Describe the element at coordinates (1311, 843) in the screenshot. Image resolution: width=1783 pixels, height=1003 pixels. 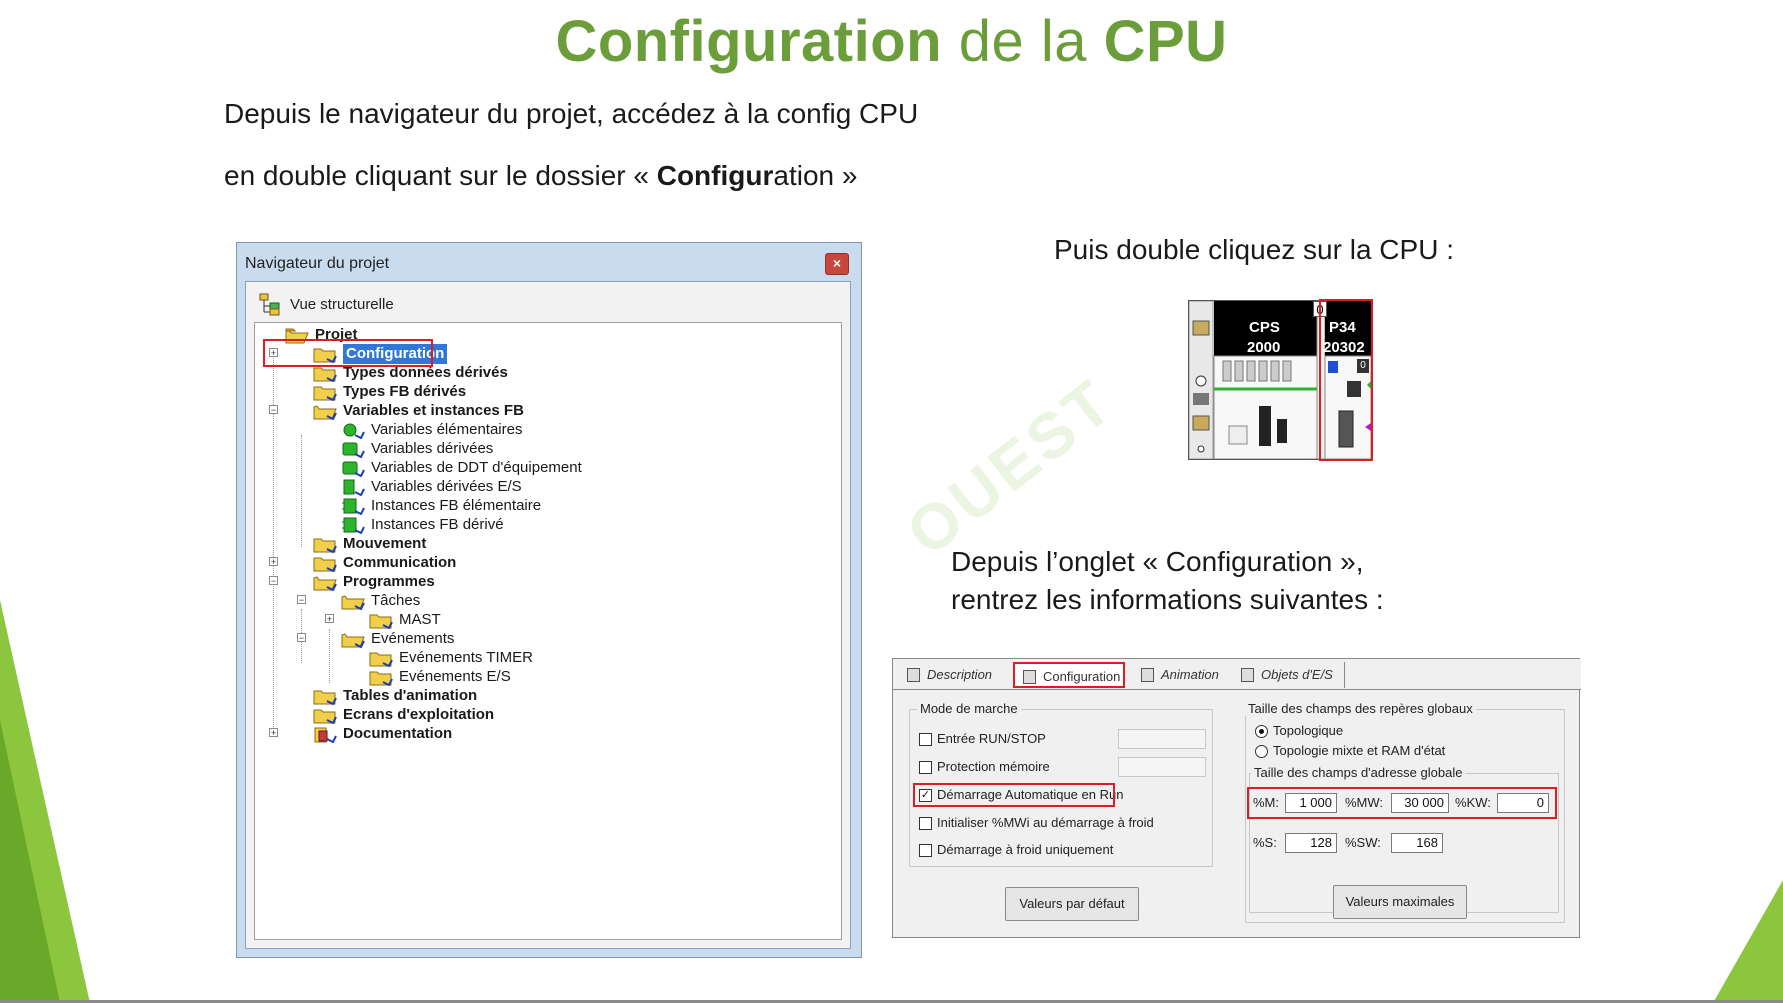
I see `s-field: 128` at that location.